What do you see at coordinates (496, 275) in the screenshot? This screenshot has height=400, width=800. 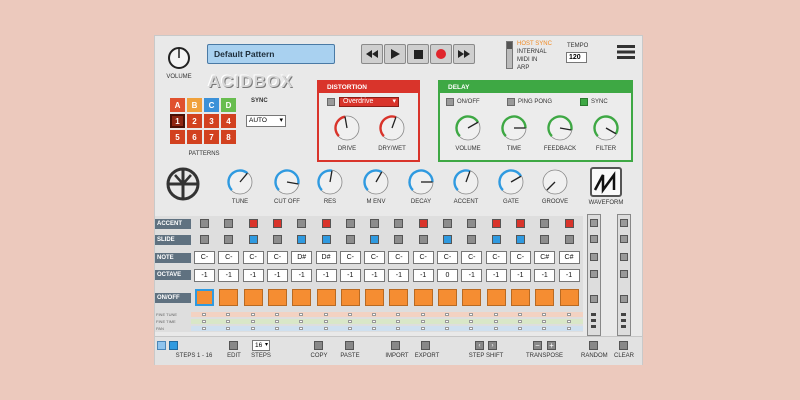 I see `octave-step-13: -1` at bounding box center [496, 275].